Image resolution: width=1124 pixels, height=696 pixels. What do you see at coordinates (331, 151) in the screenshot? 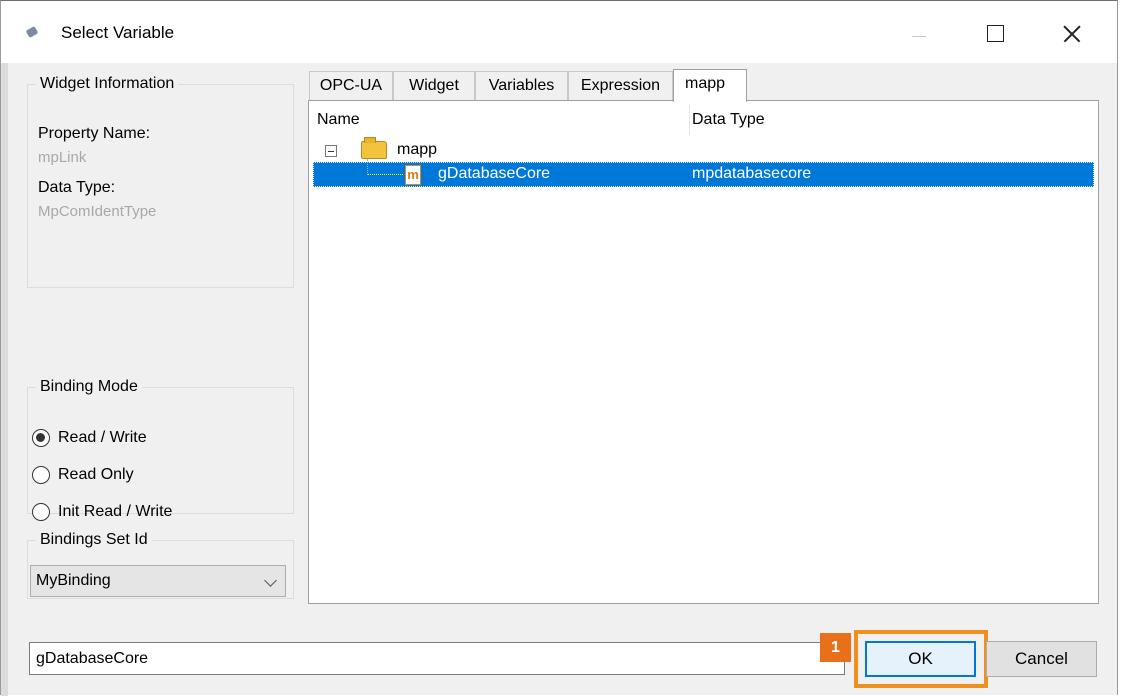
I see `collapse-toggle-icon` at bounding box center [331, 151].